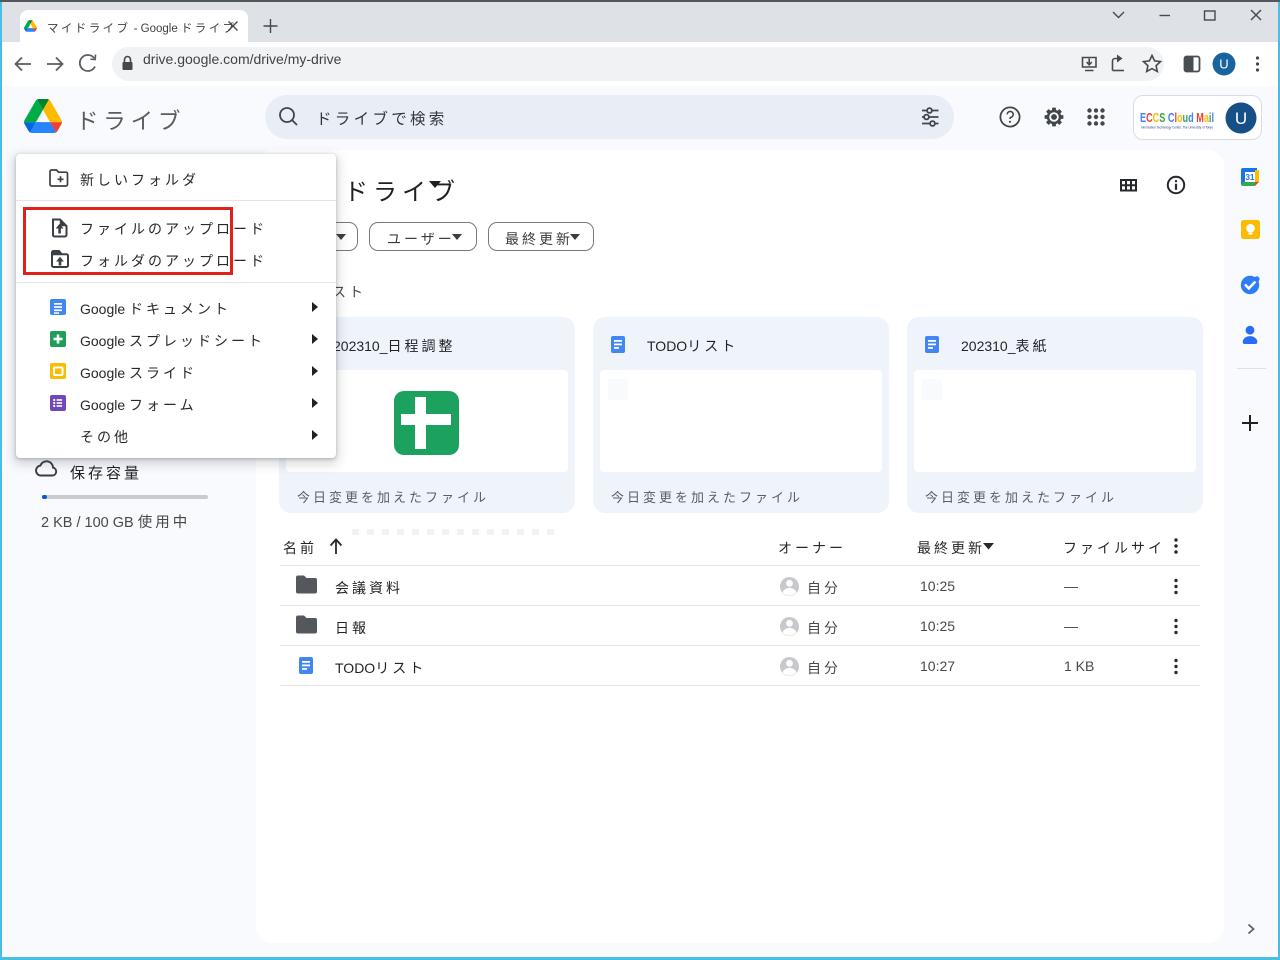 This screenshot has height=960, width=1280. I want to click on svg-text: ECCS Cloud Mail, so click(1177, 117).